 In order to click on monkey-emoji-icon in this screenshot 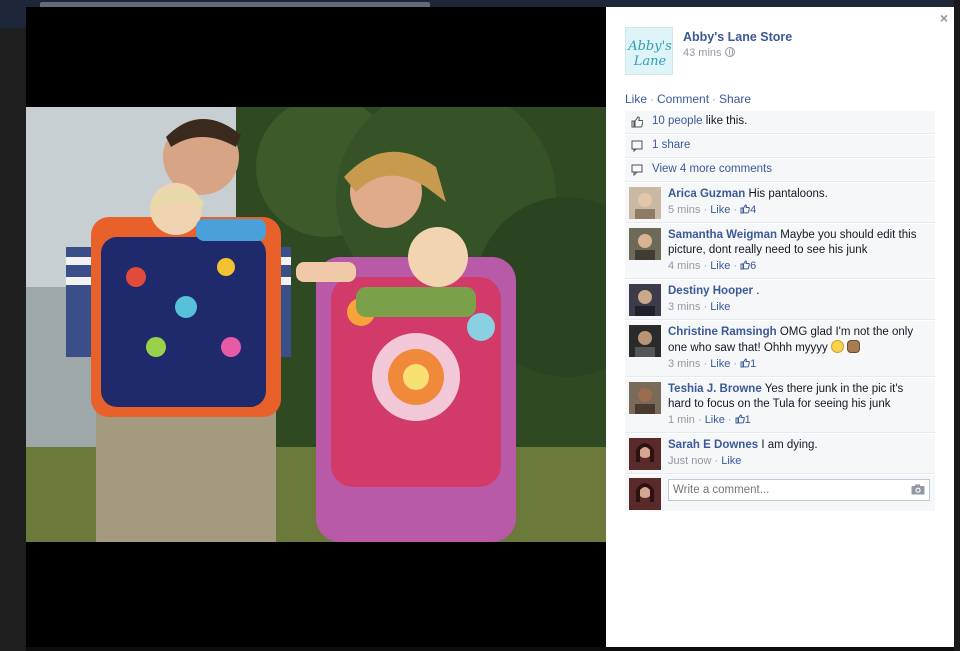, I will do `click(854, 346)`.